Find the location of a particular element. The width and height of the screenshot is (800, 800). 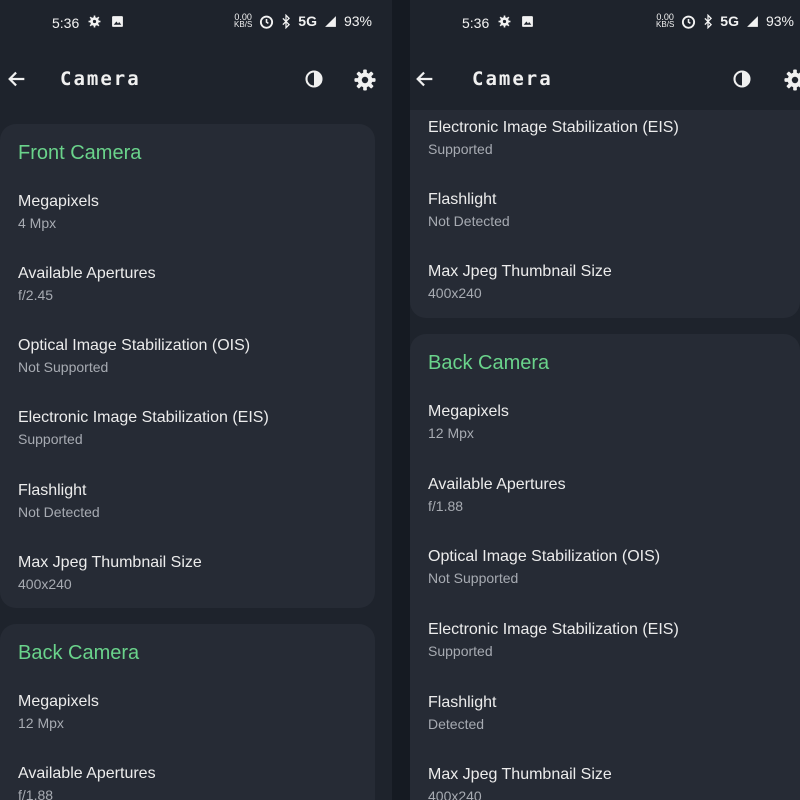

card-title: Front Camera is located at coordinates (80, 153).